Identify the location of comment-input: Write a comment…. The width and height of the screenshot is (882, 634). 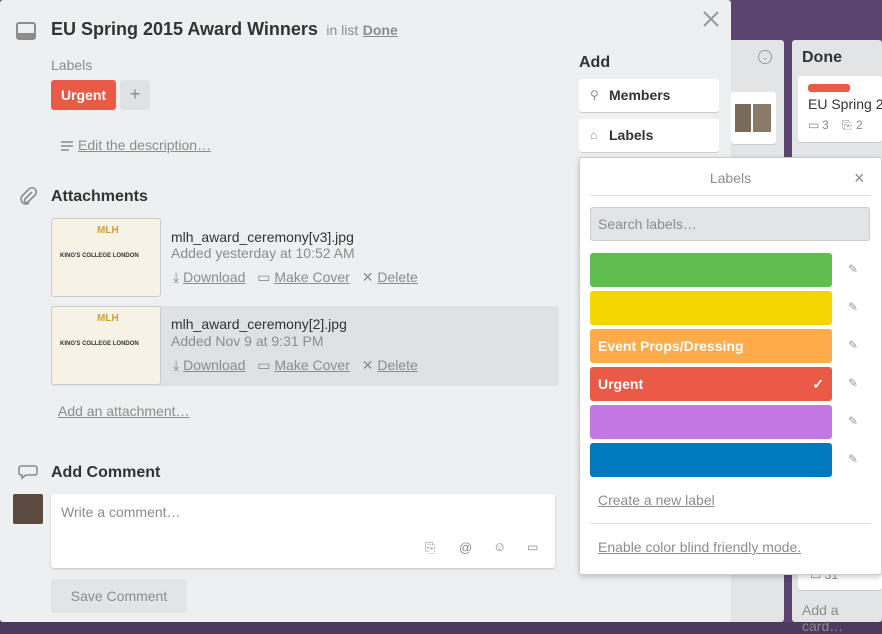
(121, 512).